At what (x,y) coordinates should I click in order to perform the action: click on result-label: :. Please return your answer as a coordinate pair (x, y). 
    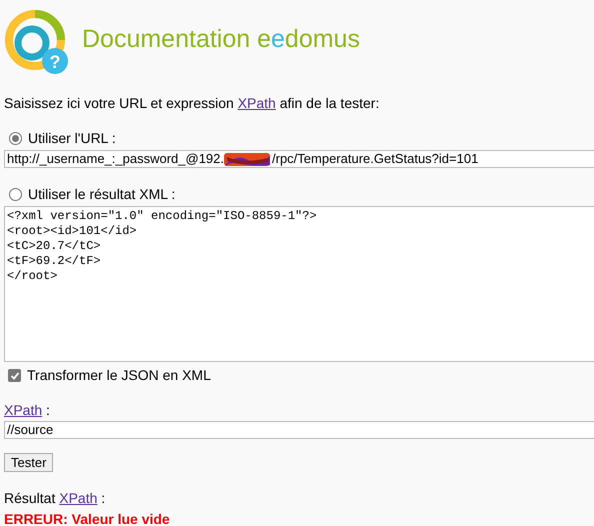
    Looking at the image, I should click on (103, 498).